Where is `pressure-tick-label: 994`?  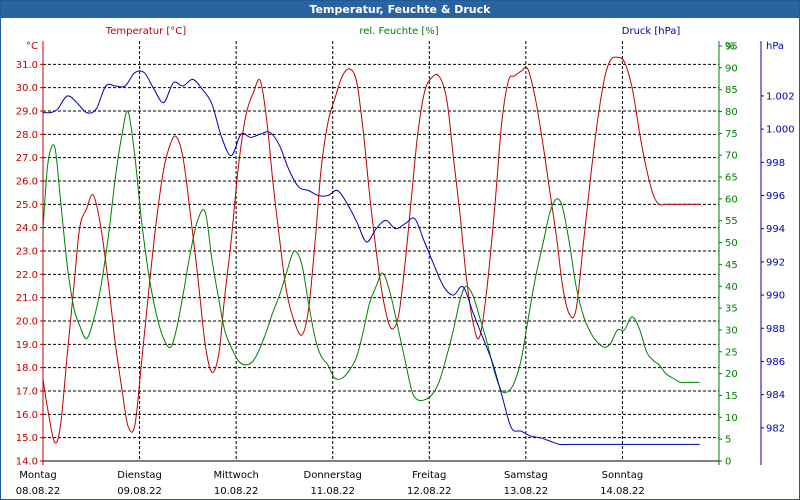 pressure-tick-label: 994 is located at coordinates (775, 229).